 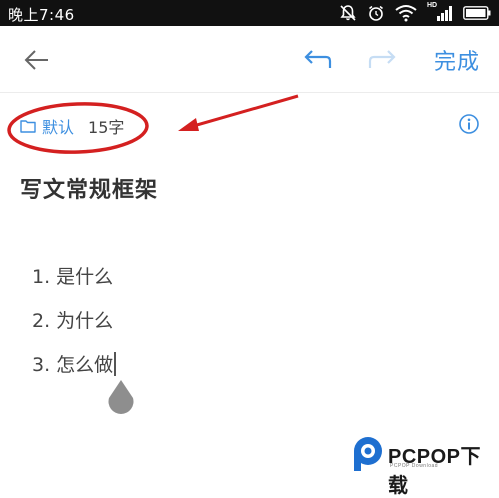 I want to click on watermark-logo: PCPOP下载 PCPOP Download, so click(x=424, y=465).